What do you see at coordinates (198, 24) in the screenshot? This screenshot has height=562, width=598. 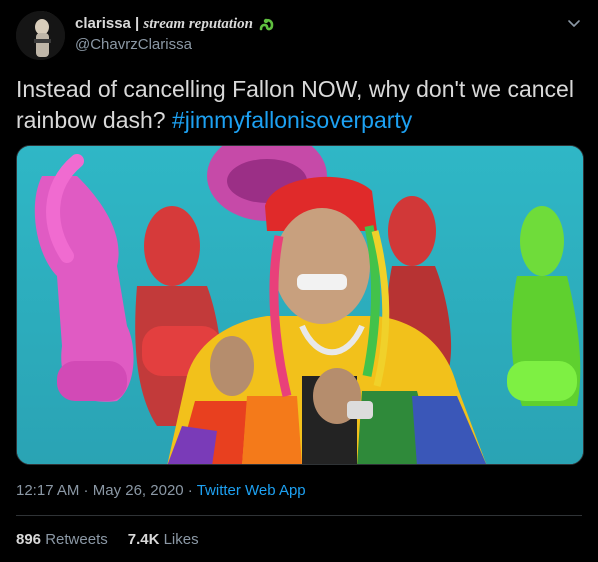 I see `display-name-fancy: stream reputation` at bounding box center [198, 24].